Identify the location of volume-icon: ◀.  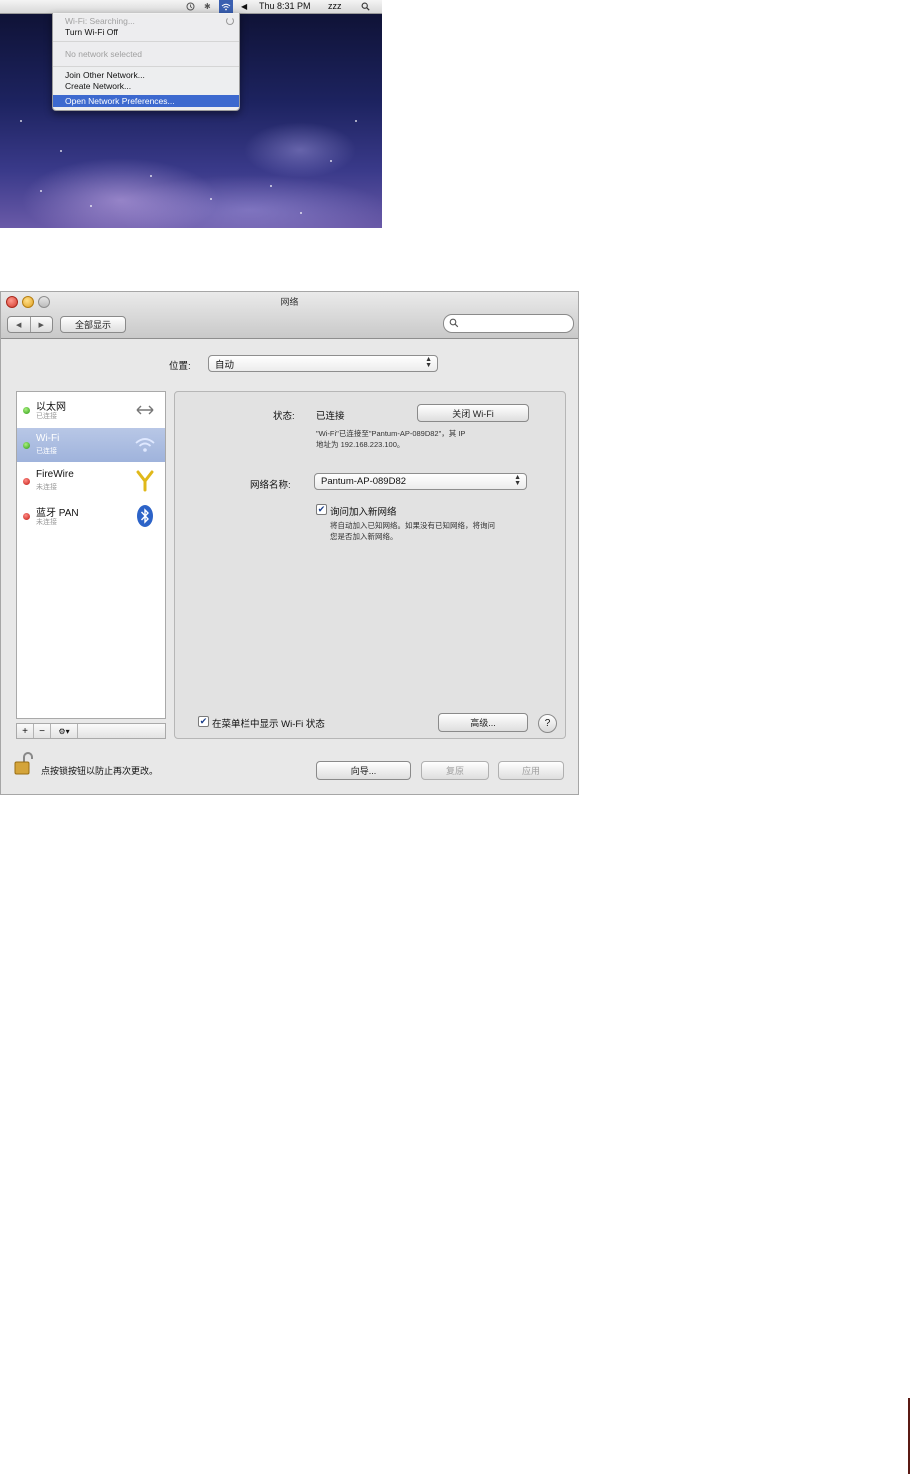
(244, 6).